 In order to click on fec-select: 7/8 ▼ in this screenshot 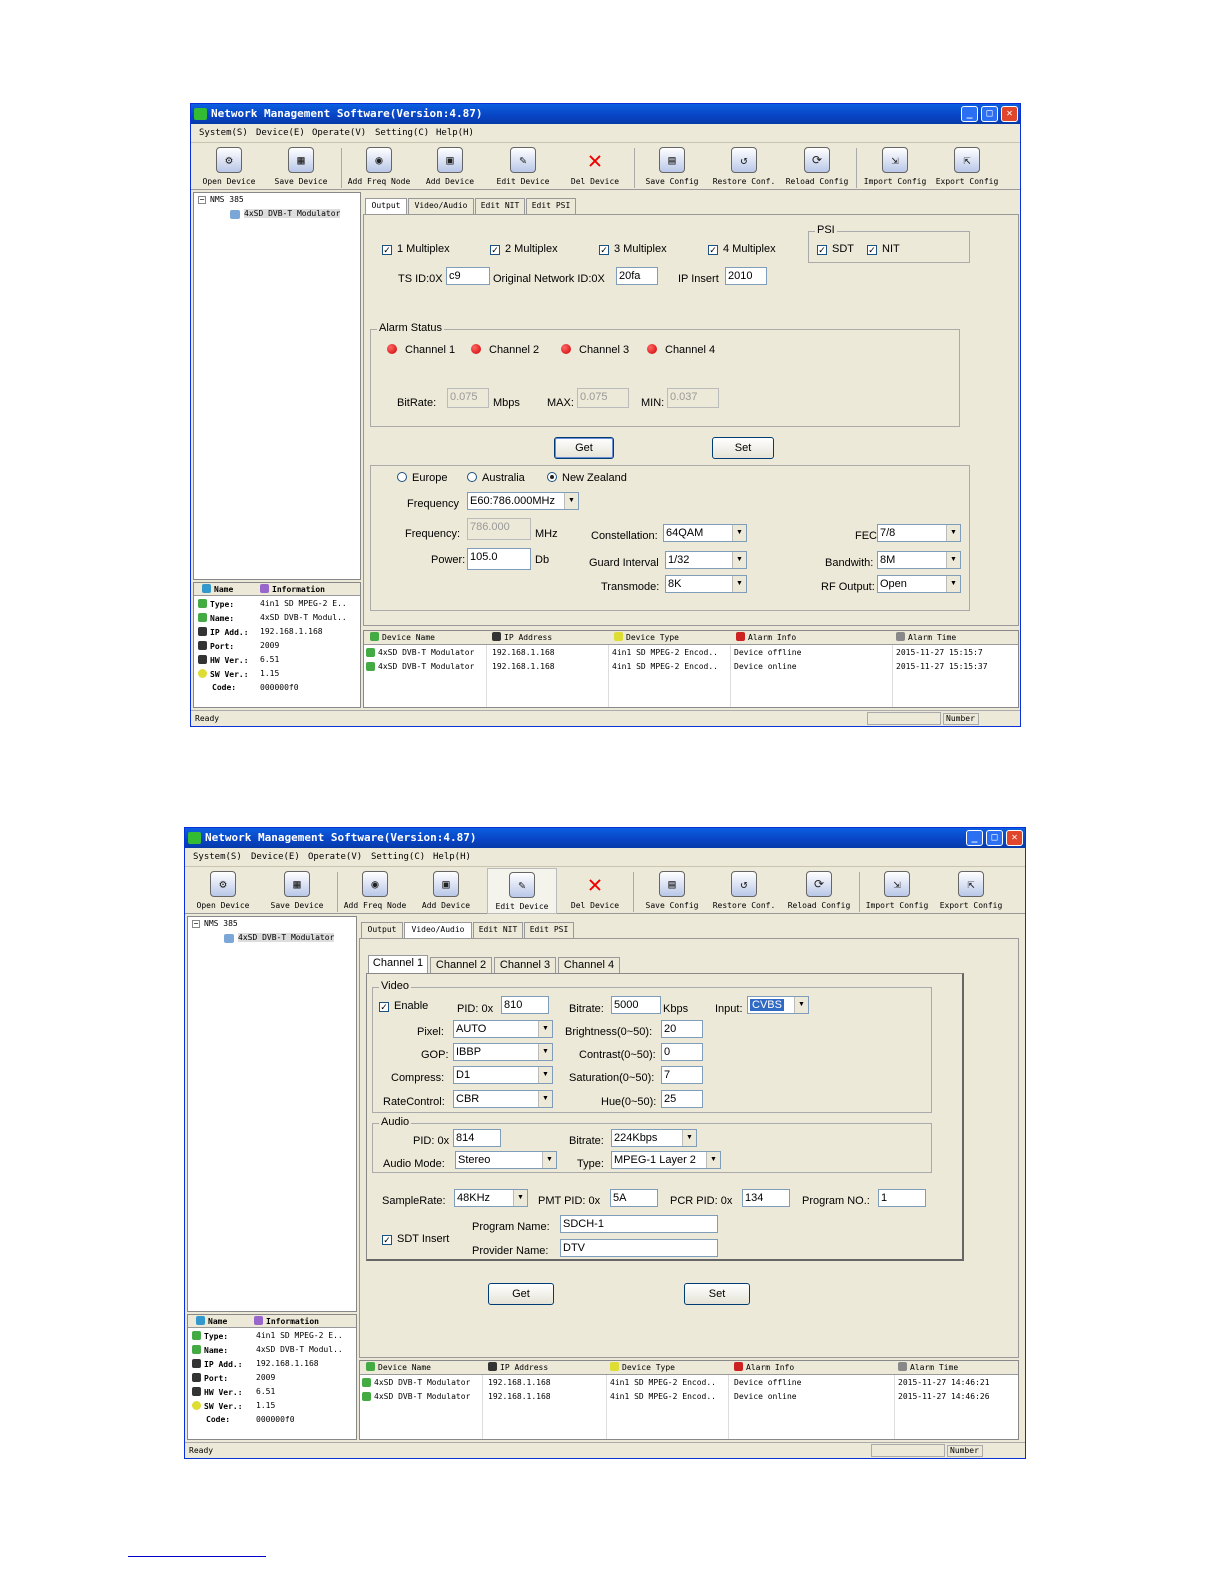, I will do `click(919, 533)`.